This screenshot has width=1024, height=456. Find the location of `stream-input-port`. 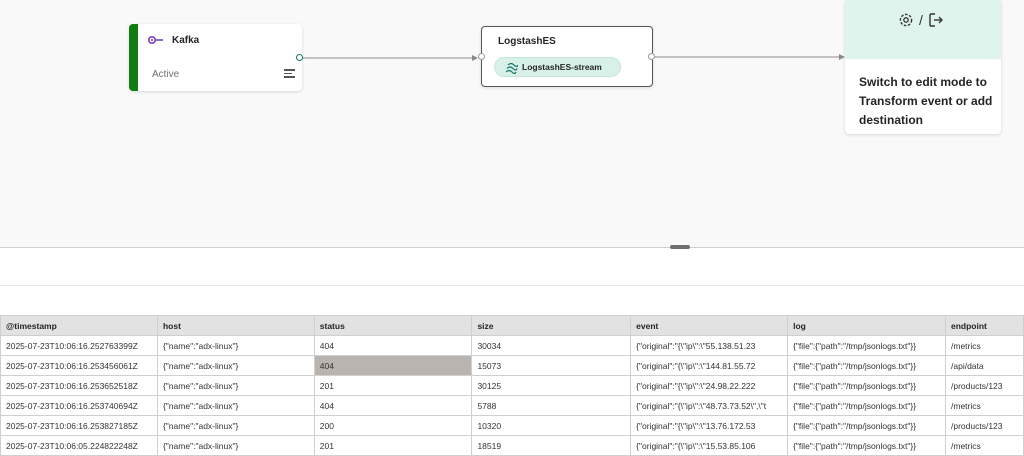

stream-input-port is located at coordinates (481, 56).